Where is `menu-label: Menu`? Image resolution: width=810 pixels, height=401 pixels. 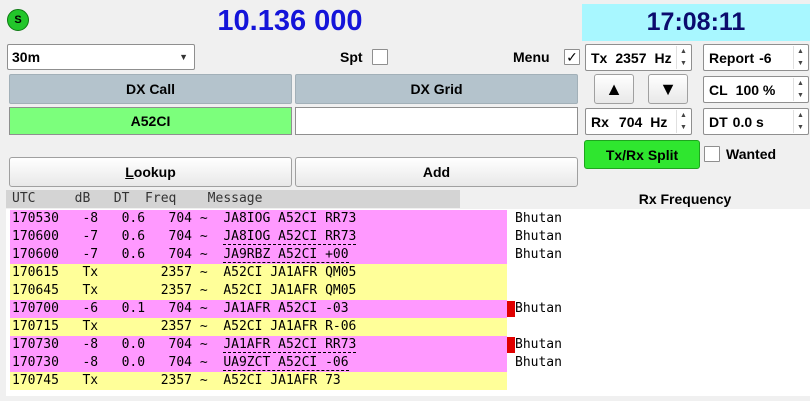
menu-label: Menu is located at coordinates (531, 57).